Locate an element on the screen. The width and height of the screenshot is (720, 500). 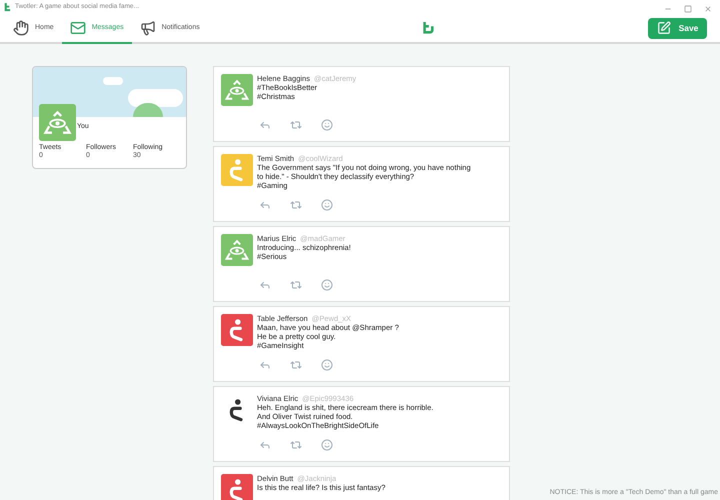
save-button: Save is located at coordinates (677, 28).